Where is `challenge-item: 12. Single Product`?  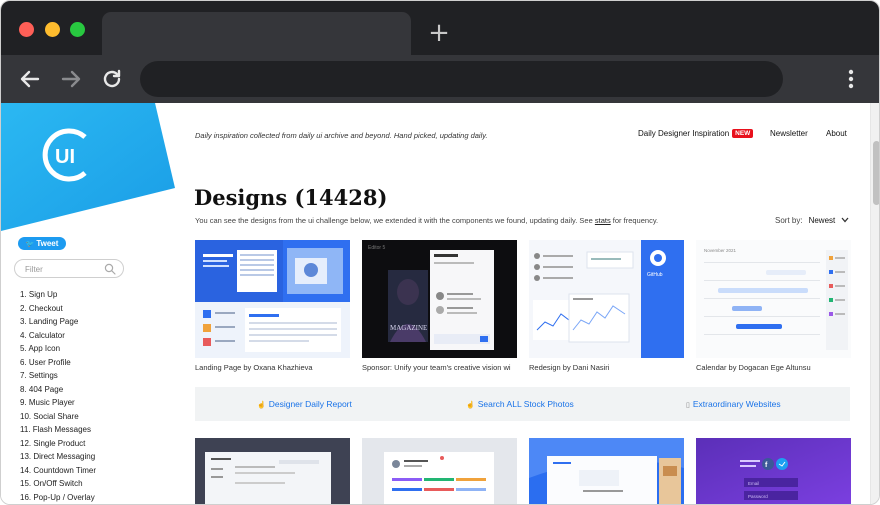 challenge-item: 12. Single Product is located at coordinates (58, 444).